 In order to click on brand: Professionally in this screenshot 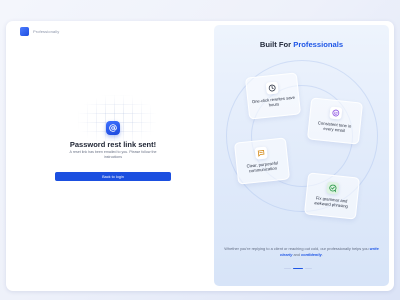, I will do `click(39, 31)`.